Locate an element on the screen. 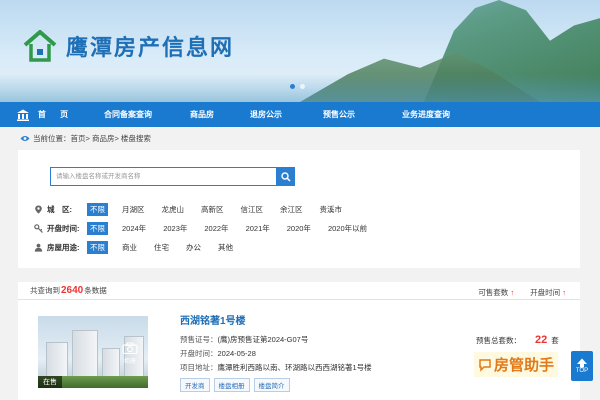 This screenshot has height=400, width=600. filter-district: 城 区: 不限 月湖区 龙虎山 高新区 信江区 余江区 贵溪市 is located at coordinates (195, 209).